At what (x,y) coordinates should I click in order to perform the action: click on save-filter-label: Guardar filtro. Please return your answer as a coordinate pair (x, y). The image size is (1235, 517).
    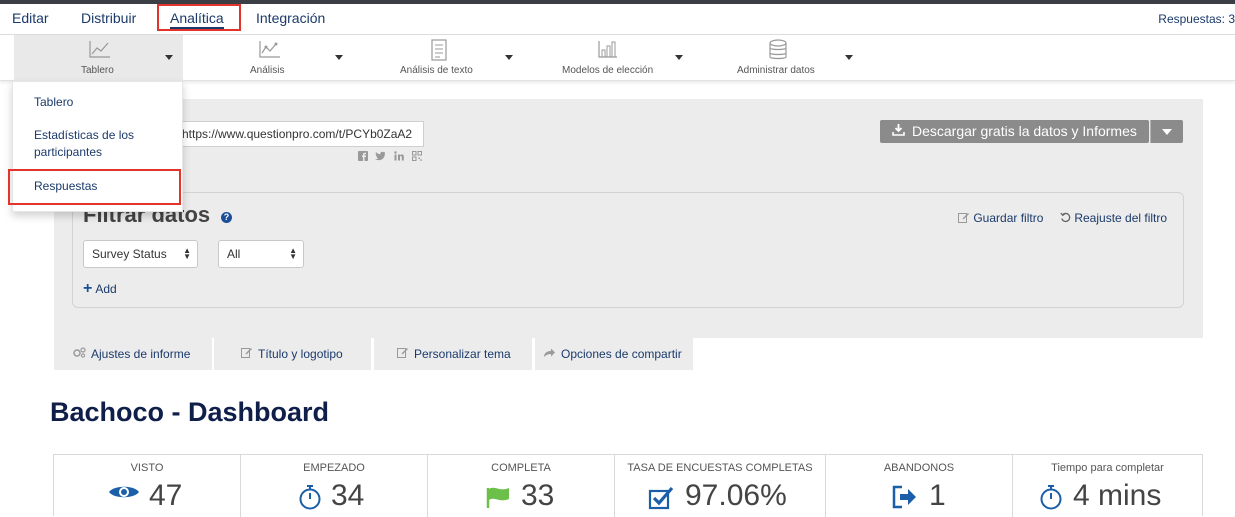
    Looking at the image, I should click on (1008, 218).